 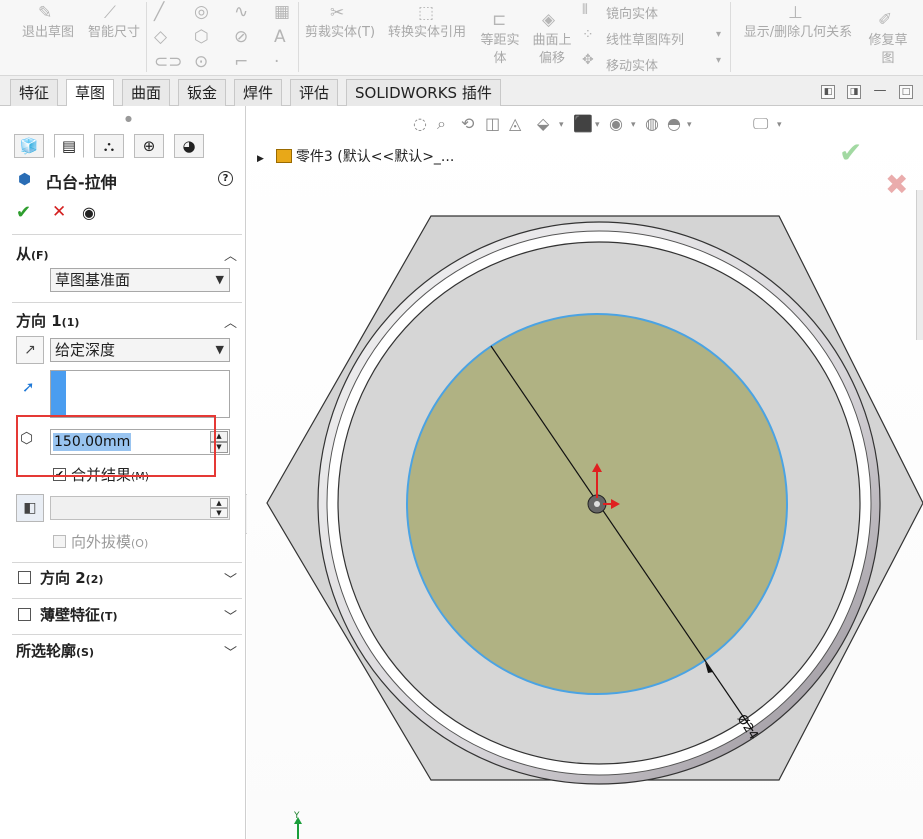 I want to click on convert-icon: ⬚, so click(x=426, y=13).